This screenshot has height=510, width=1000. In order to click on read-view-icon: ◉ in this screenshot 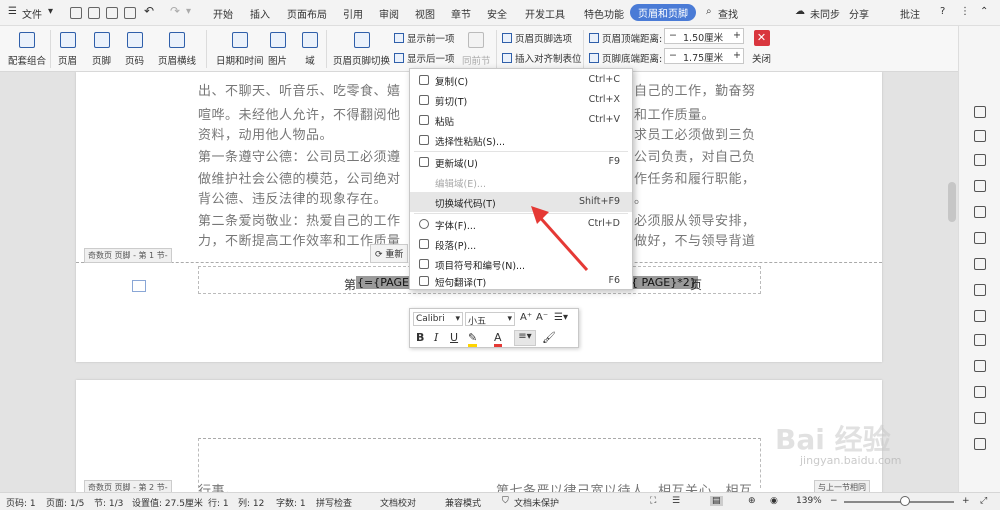, I will do `click(774, 501)`.